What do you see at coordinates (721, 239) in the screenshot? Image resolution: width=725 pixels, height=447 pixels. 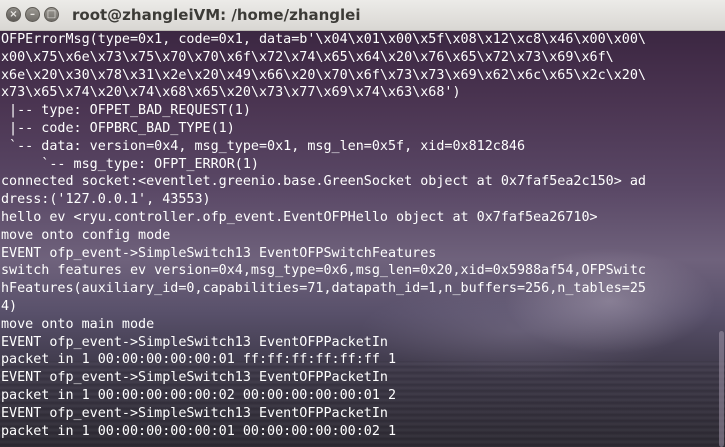 I see `scrollbar` at bounding box center [721, 239].